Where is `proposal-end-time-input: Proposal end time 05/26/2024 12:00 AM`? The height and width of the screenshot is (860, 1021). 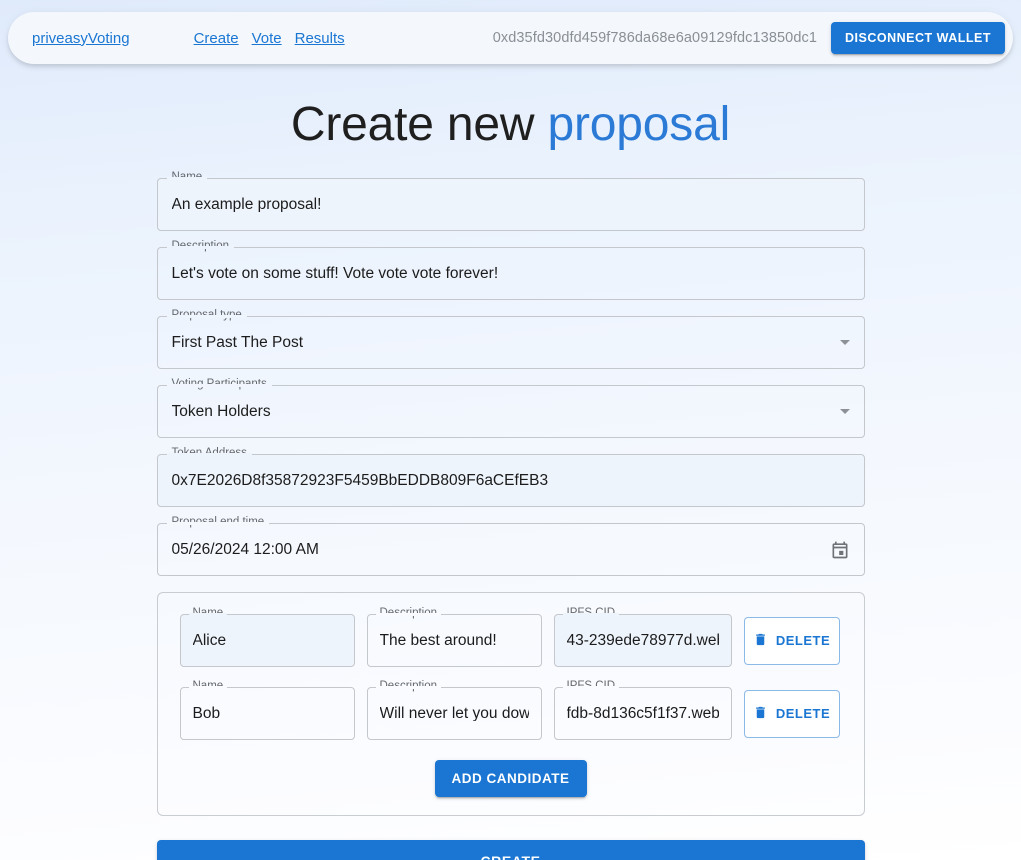 proposal-end-time-input: Proposal end time 05/26/2024 12:00 AM is located at coordinates (510, 547).